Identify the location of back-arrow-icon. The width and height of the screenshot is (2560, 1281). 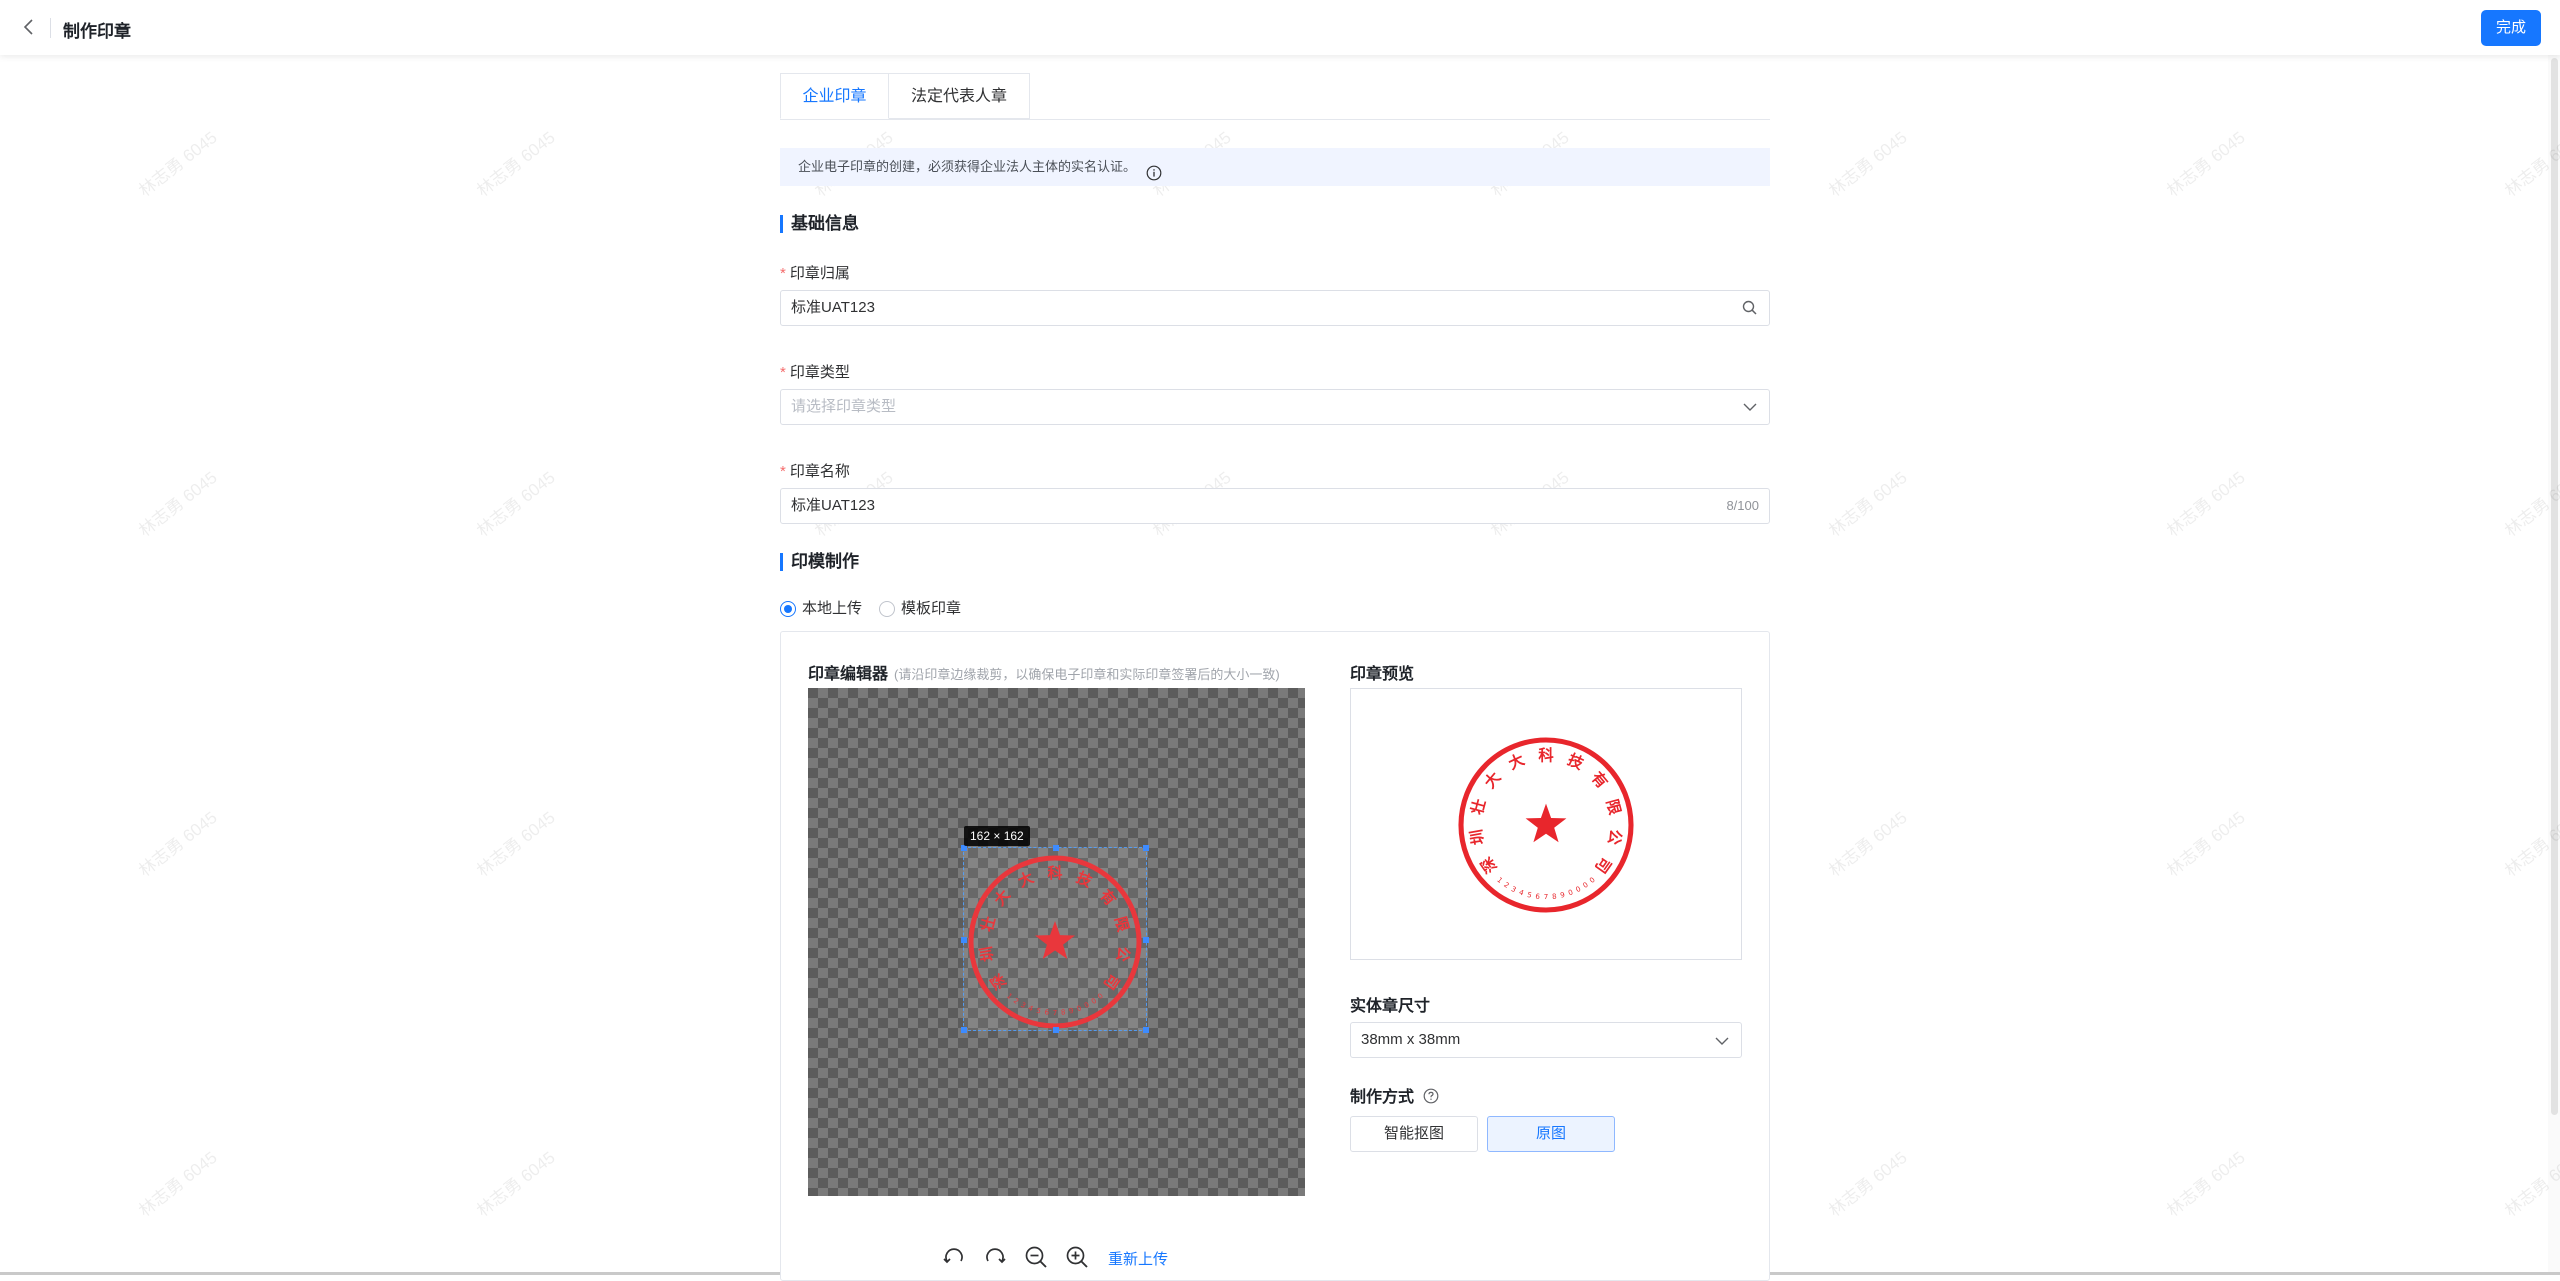
(29, 27).